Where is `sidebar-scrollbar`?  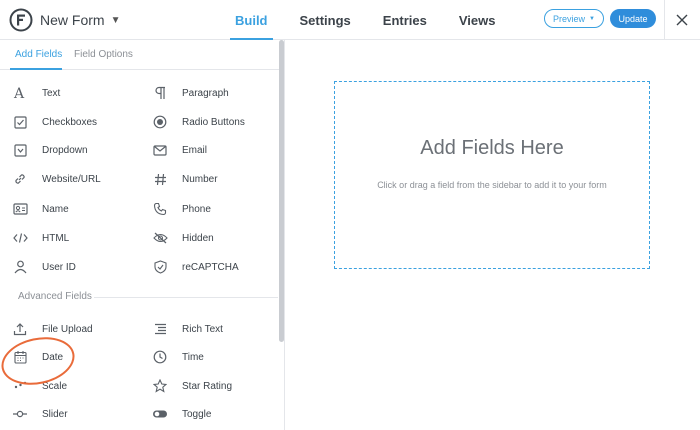
sidebar-scrollbar is located at coordinates (281, 191).